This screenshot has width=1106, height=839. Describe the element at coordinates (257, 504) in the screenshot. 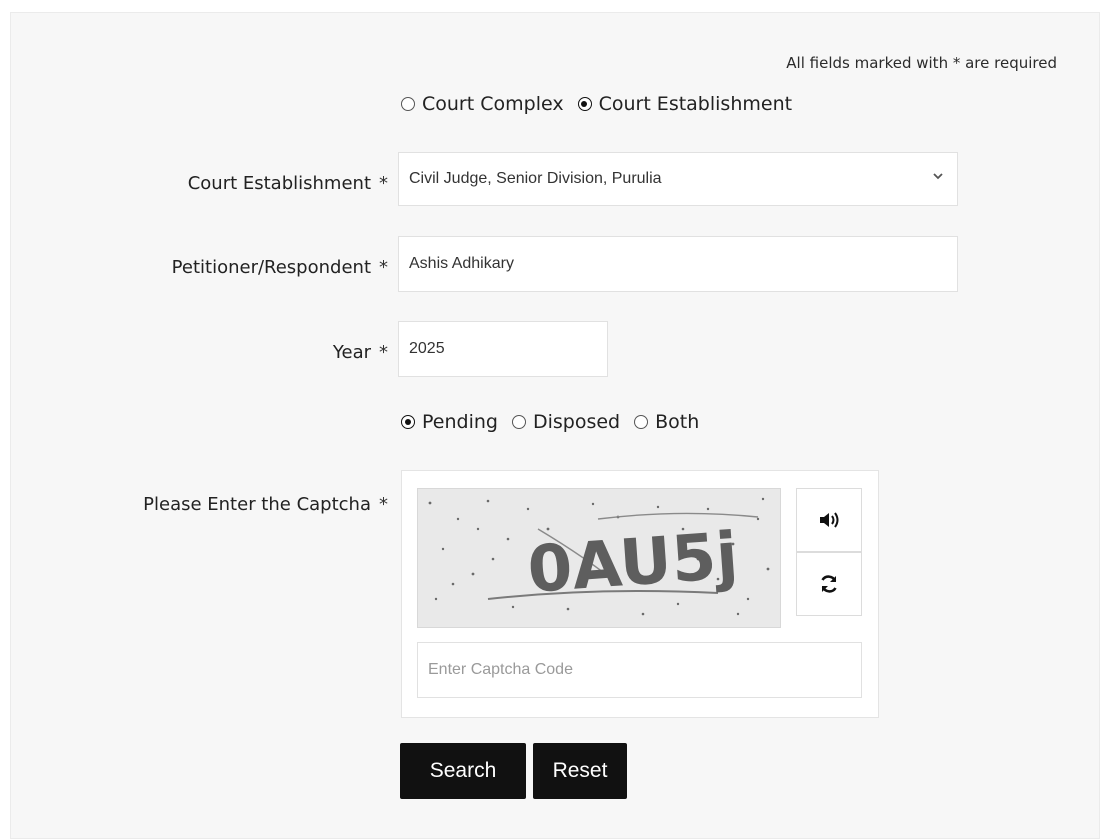

I see `captcha-label-text: Please Enter the Captcha` at that location.